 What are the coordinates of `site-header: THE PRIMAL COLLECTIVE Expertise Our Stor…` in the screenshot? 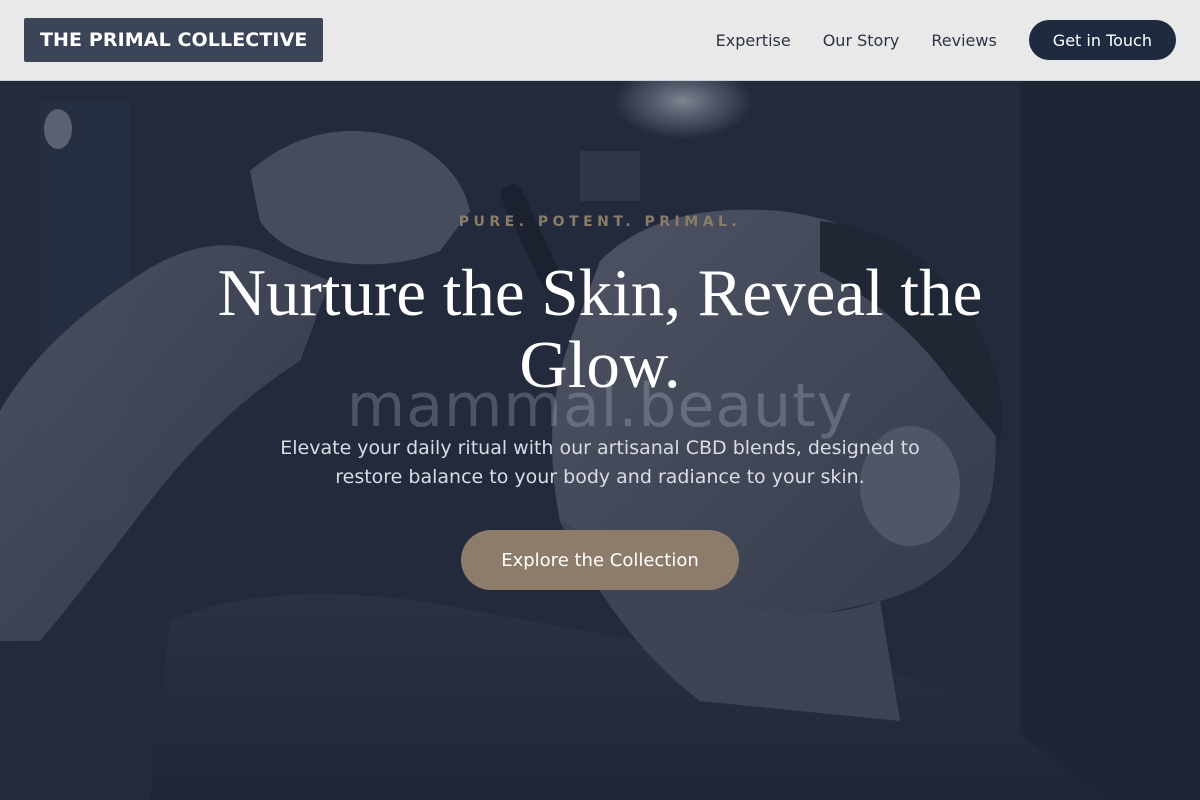 It's located at (600, 40).